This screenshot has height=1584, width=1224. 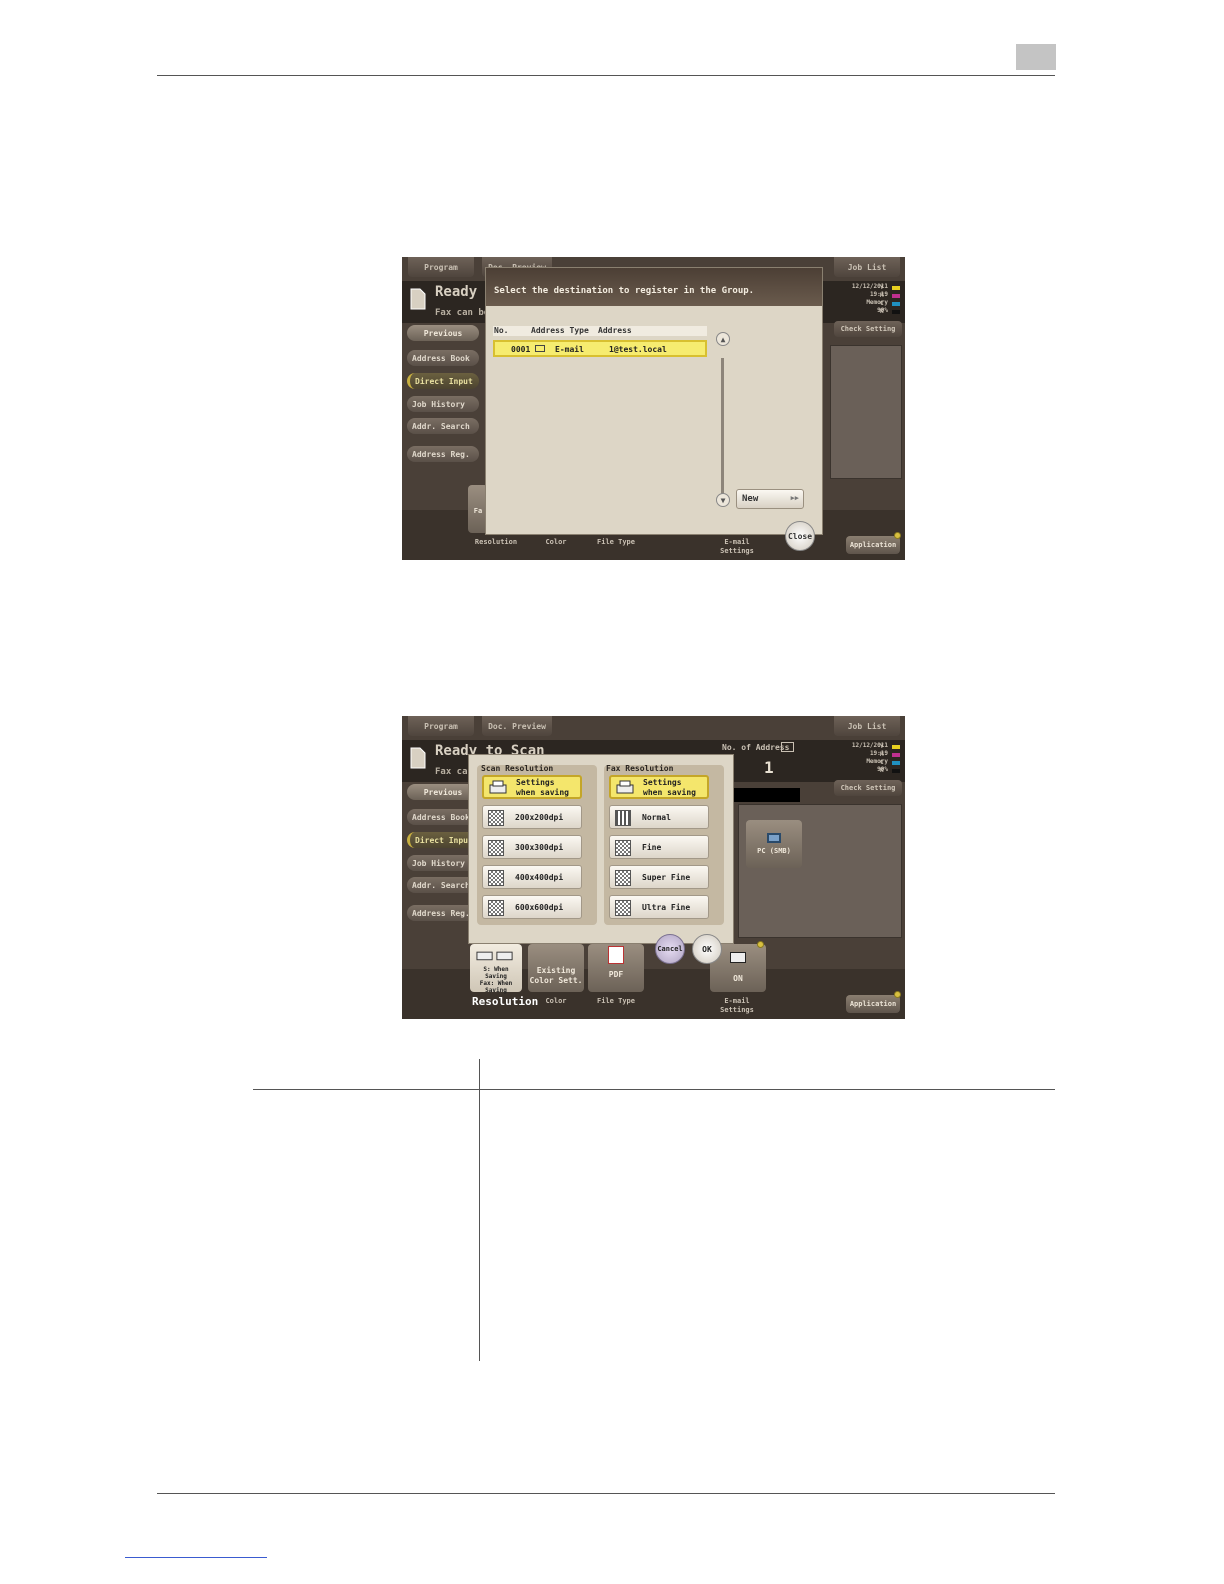 What do you see at coordinates (670, 949) in the screenshot?
I see `cancel-button: Cancel` at bounding box center [670, 949].